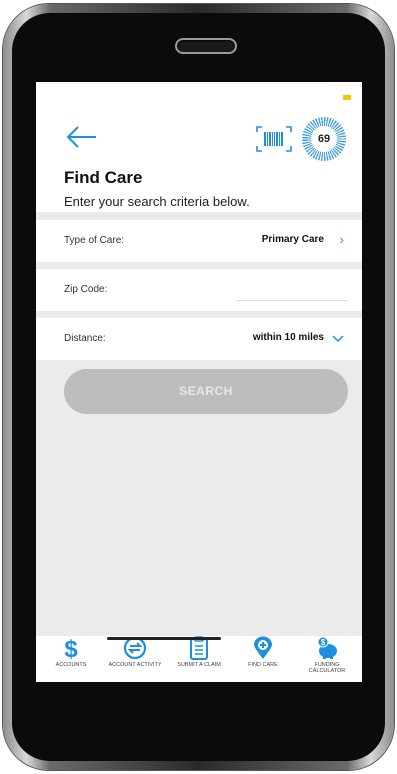  What do you see at coordinates (103, 177) in the screenshot?
I see `page-title: Find Care` at bounding box center [103, 177].